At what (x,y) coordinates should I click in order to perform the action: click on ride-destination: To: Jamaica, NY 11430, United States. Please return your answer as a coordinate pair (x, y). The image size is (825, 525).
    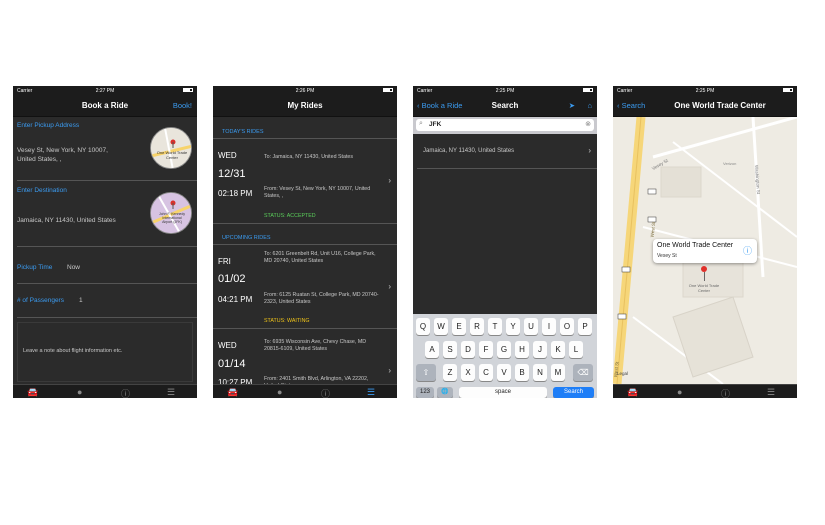
    Looking at the image, I should click on (309, 157).